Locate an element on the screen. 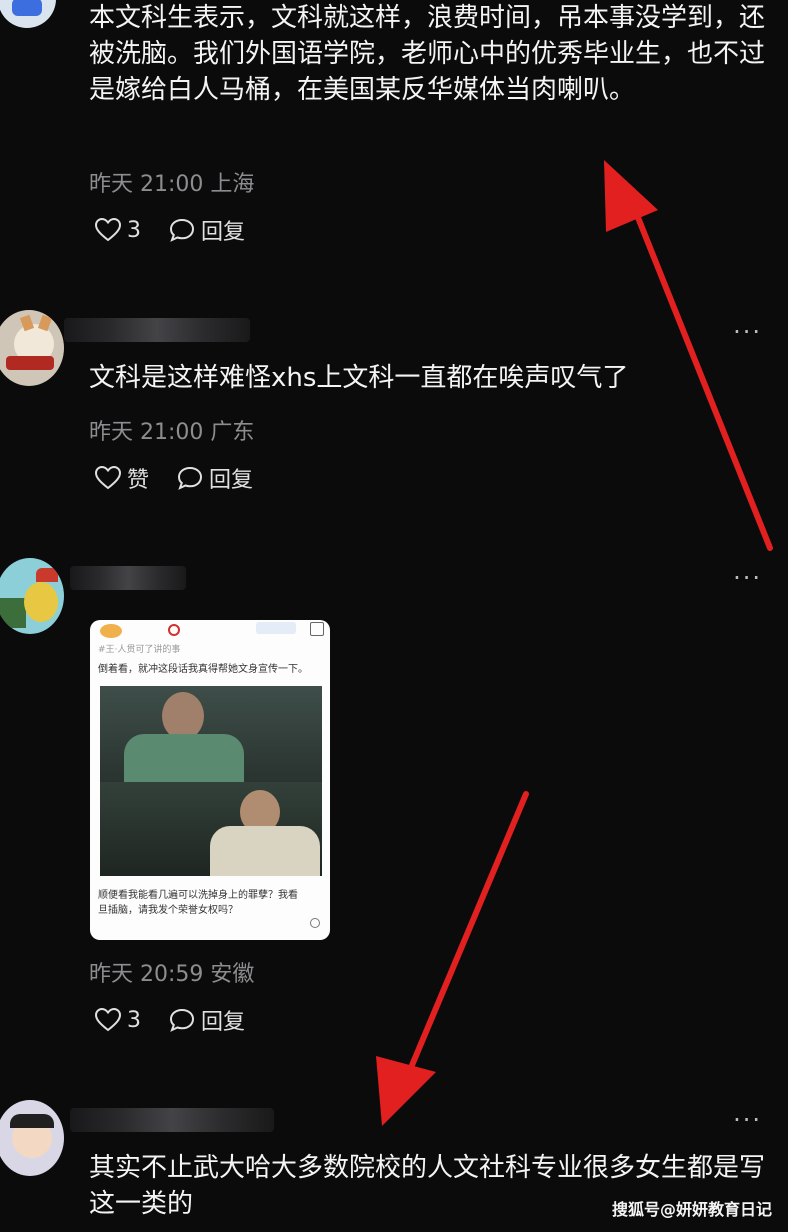 The height and width of the screenshot is (1232, 788). arrow-down-icon is located at coordinates (452, 958).